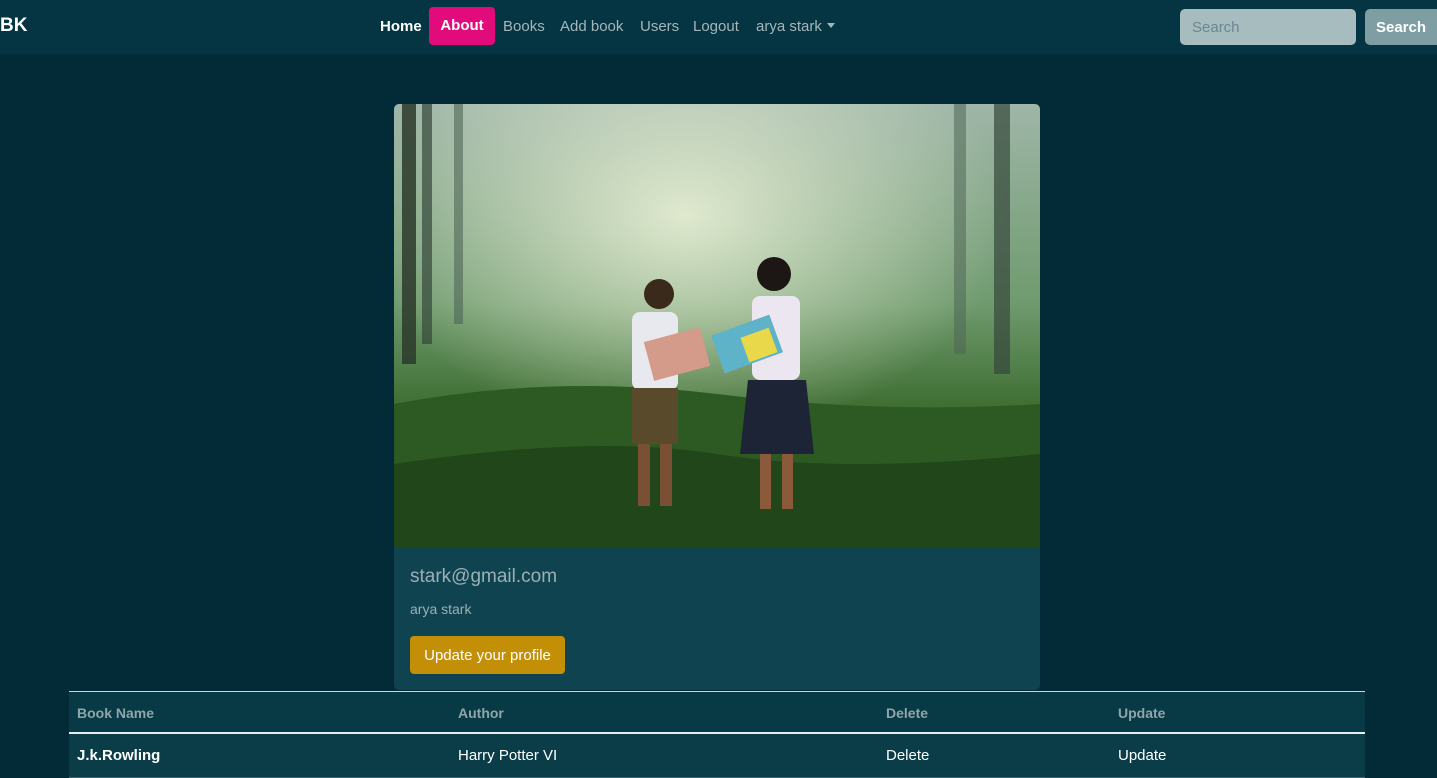 The image size is (1437, 778). What do you see at coordinates (1268, 27) in the screenshot?
I see `search-input` at bounding box center [1268, 27].